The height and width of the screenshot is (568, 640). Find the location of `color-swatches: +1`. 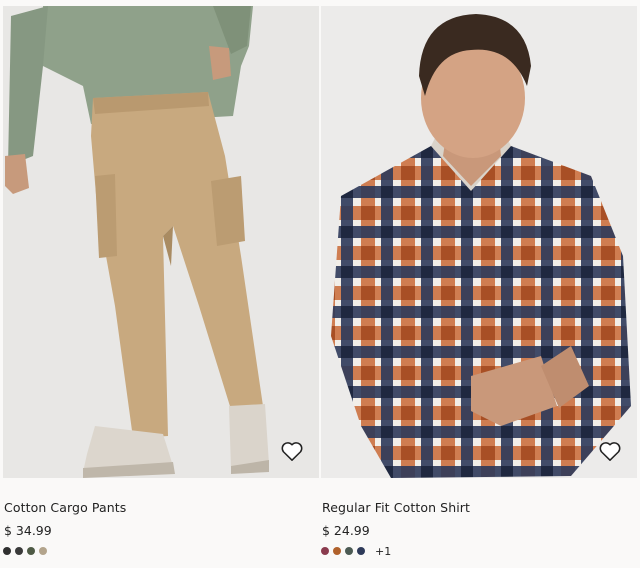

color-swatches: +1 is located at coordinates (356, 551).